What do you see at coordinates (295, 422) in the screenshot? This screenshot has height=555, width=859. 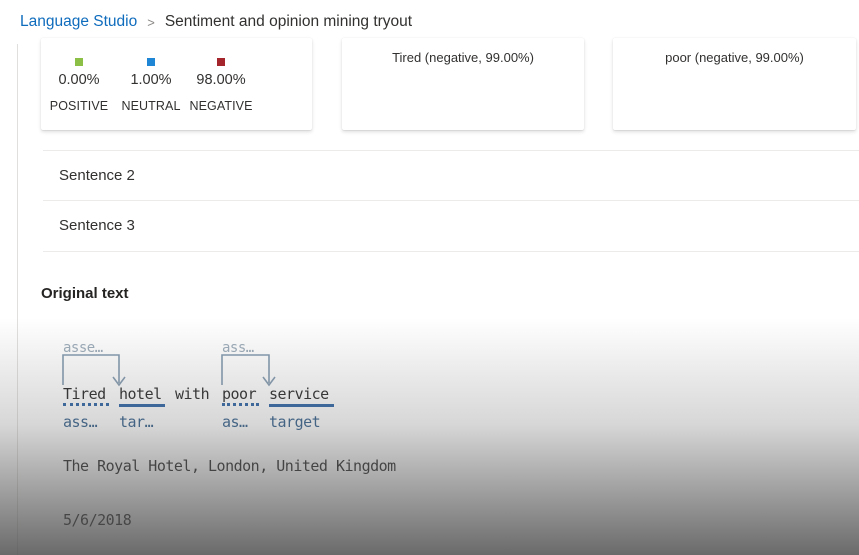 I see `token-bottom-label: target` at bounding box center [295, 422].